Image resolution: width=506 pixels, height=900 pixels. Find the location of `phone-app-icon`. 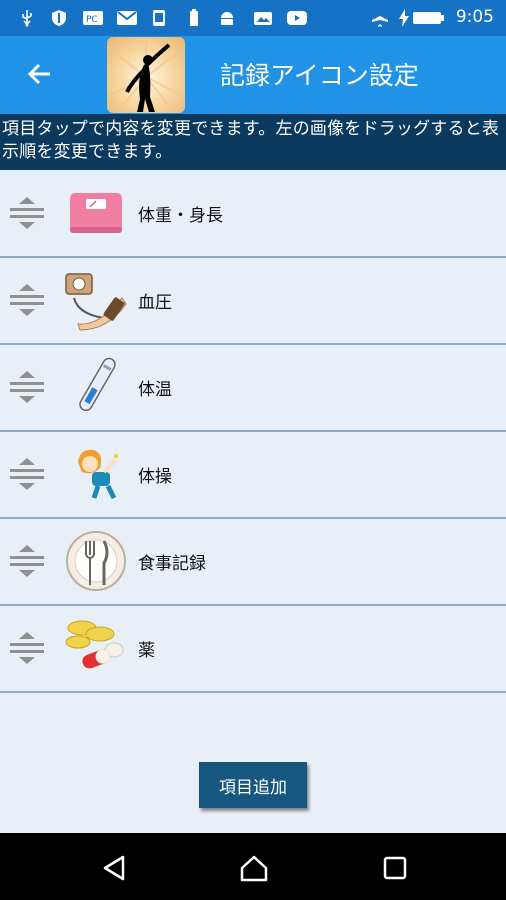

phone-app-icon is located at coordinates (159, 18).